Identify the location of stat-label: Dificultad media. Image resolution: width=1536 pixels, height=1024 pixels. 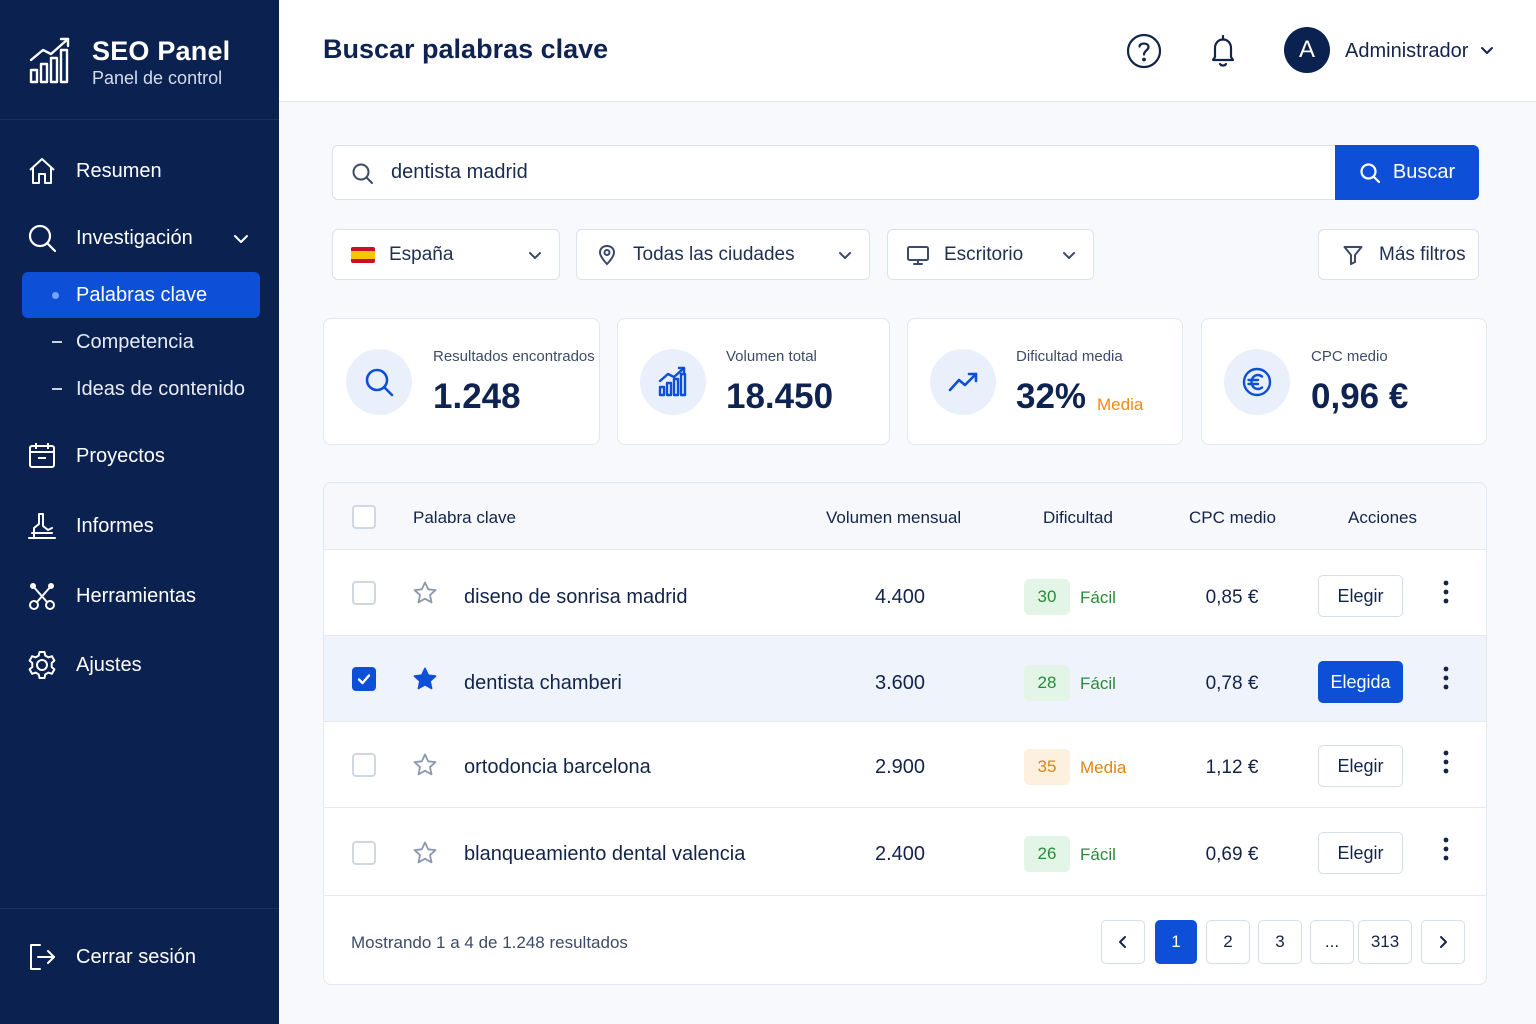
(1069, 356).